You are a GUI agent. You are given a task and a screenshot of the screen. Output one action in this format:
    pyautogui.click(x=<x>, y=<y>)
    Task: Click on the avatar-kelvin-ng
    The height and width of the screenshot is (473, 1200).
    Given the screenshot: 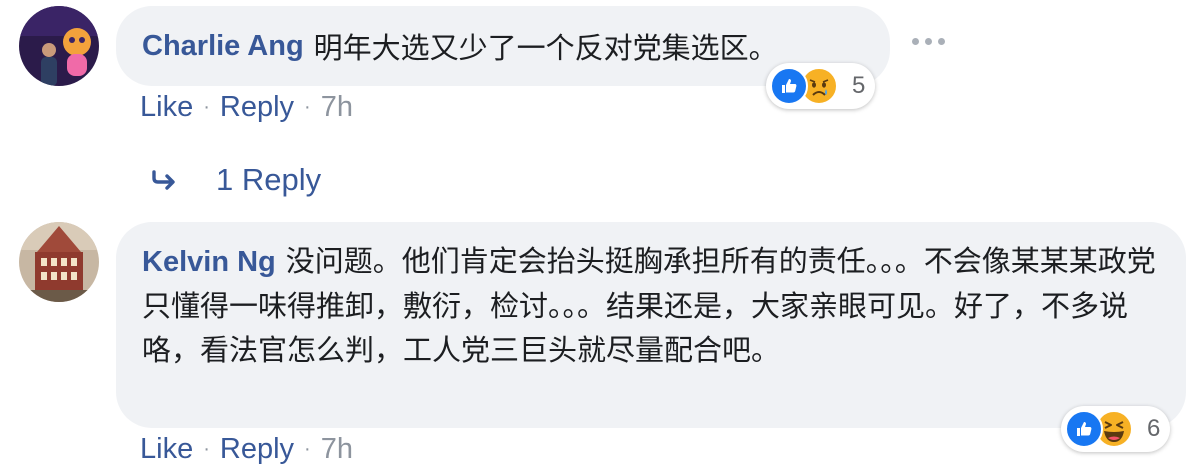 What is the action you would take?
    pyautogui.click(x=59, y=262)
    